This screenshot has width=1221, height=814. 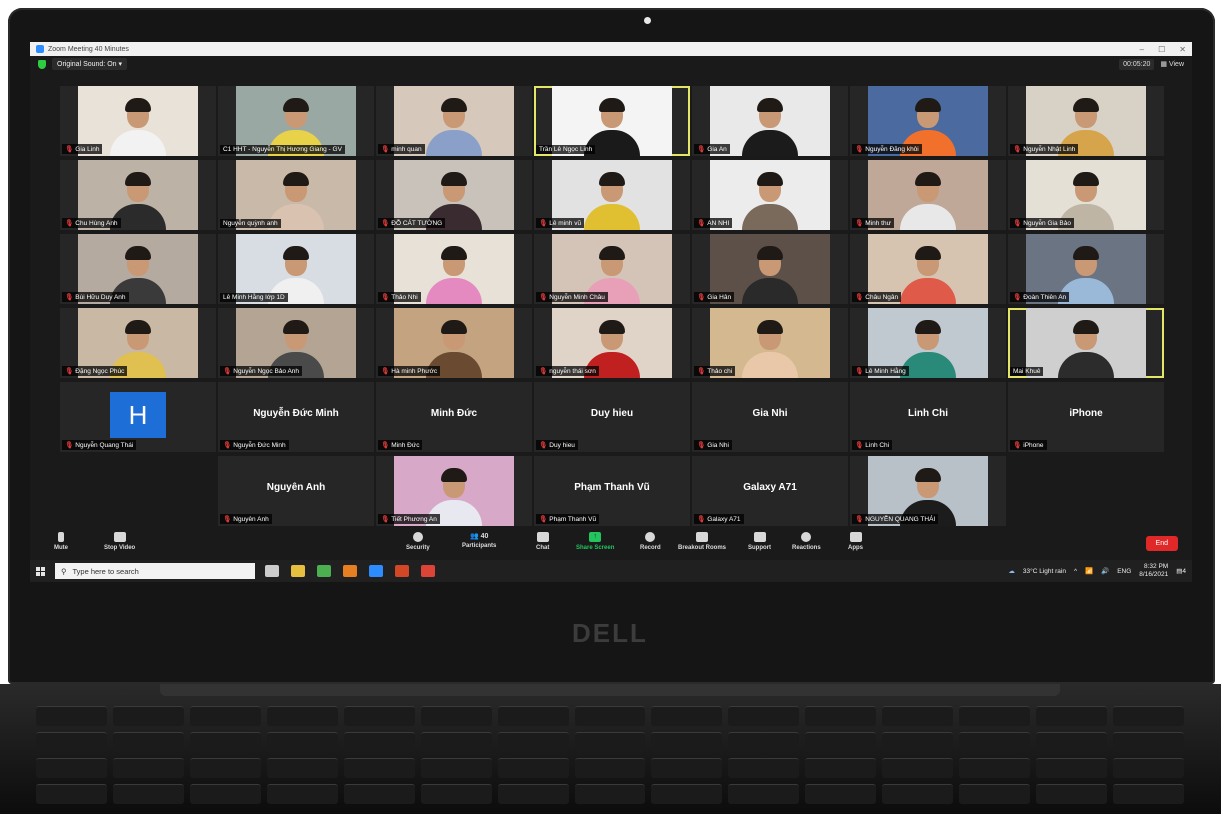 What do you see at coordinates (612, 343) in the screenshot?
I see `participant-tile: 🎙 nguyễn thái sơn` at bounding box center [612, 343].